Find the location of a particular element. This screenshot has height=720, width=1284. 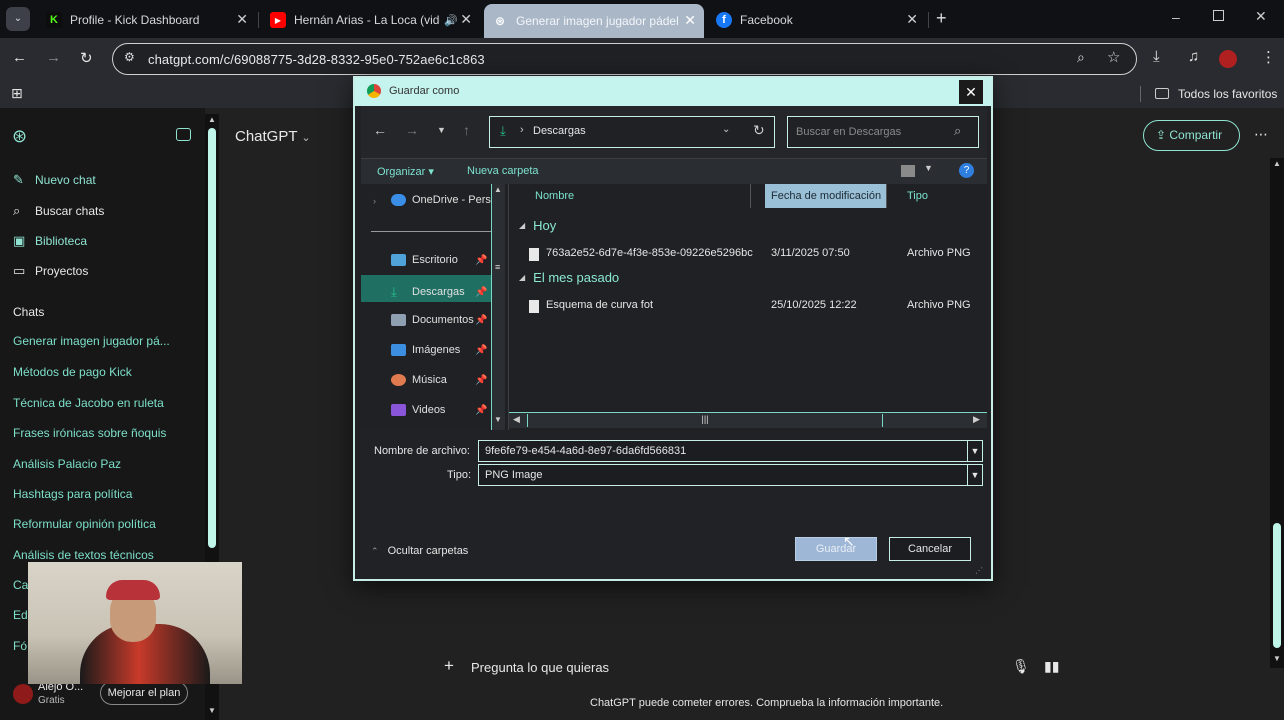

chat-item: Ed is located at coordinates (20, 615).